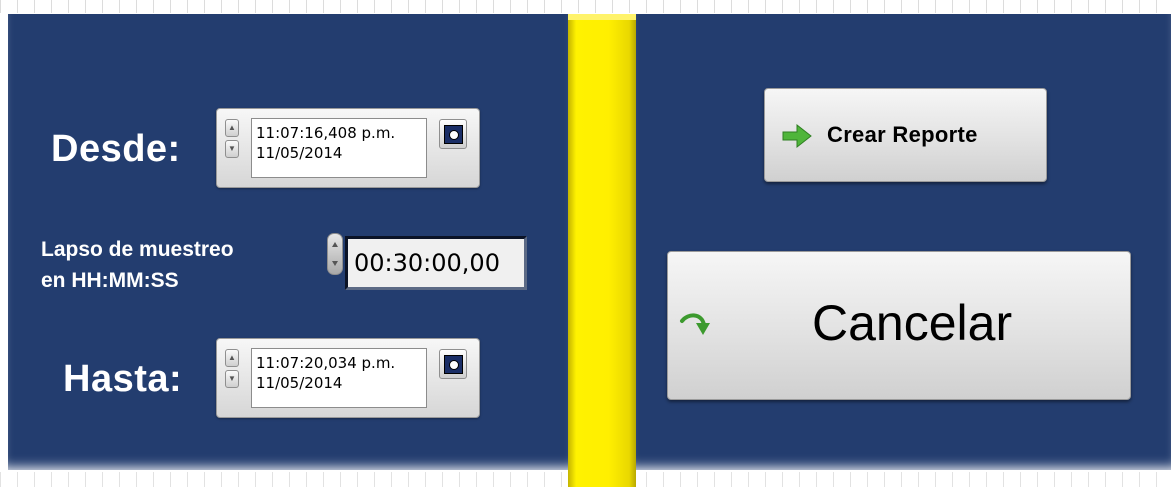 Image resolution: width=1171 pixels, height=487 pixels. I want to click on lapso-label-line2: en HH:MM:SS, so click(110, 280).